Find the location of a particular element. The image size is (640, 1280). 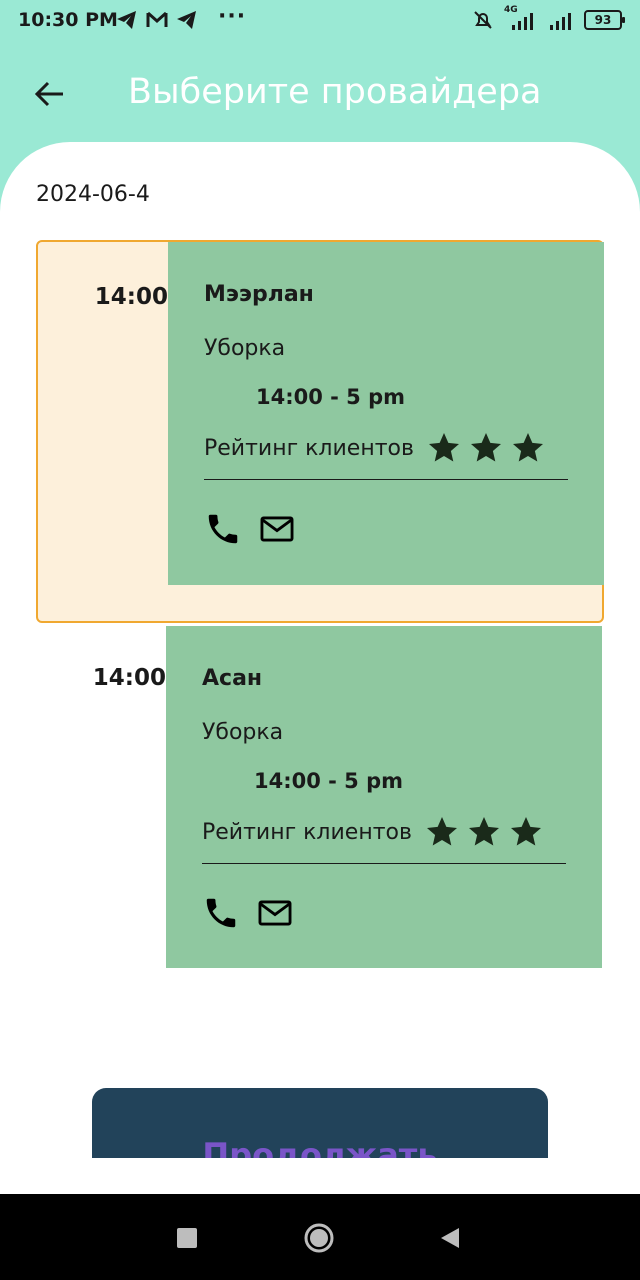

back-nav-button is located at coordinates (450, 1240).